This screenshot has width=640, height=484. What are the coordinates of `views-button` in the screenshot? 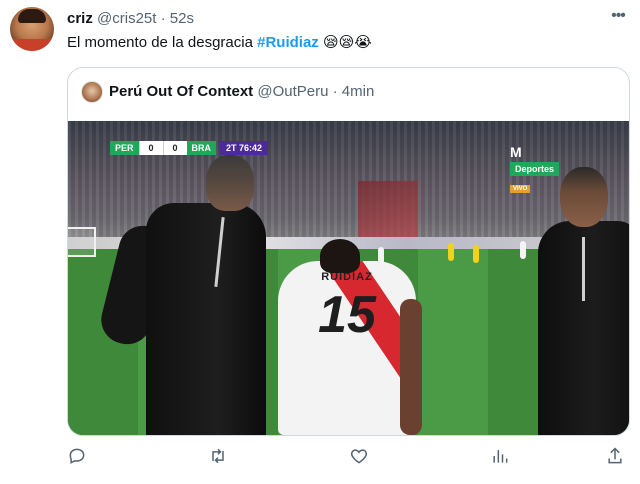 It's located at (501, 457).